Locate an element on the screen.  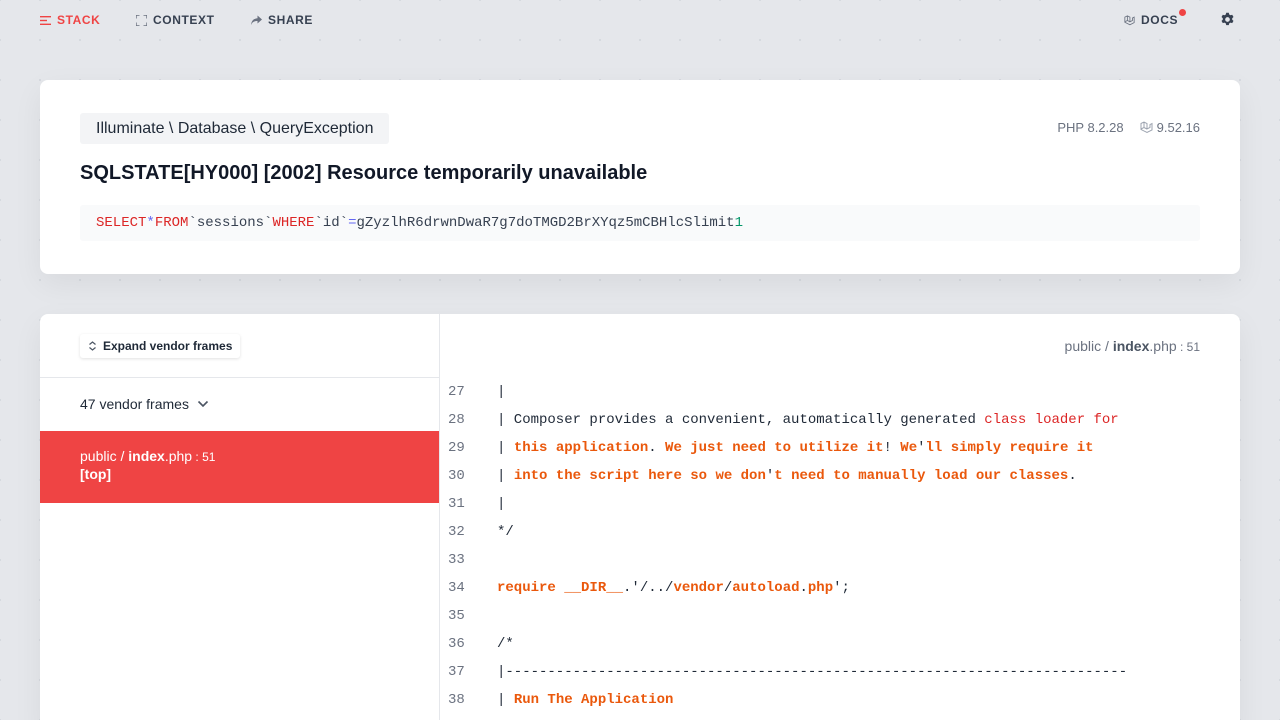
line-number: 27 is located at coordinates (456, 392).